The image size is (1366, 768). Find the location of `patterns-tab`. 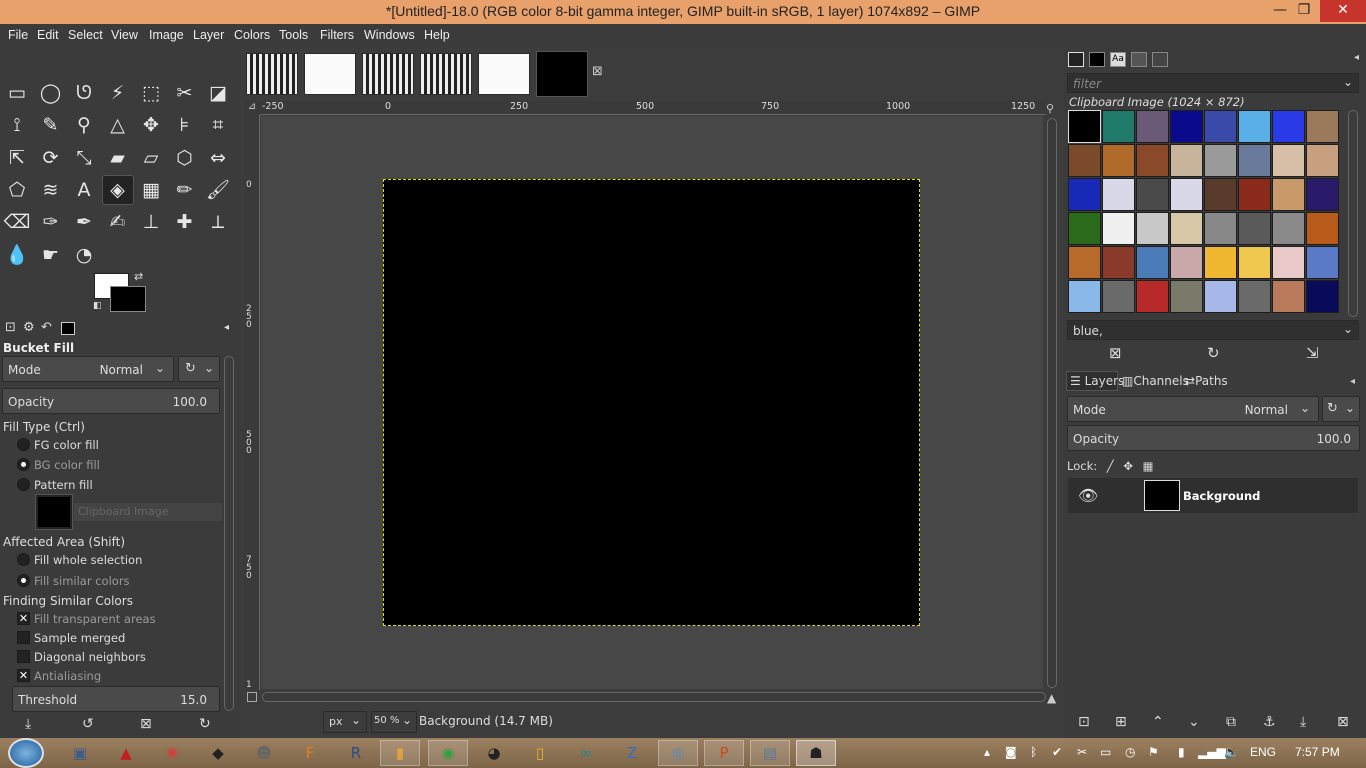

patterns-tab is located at coordinates (1097, 59).